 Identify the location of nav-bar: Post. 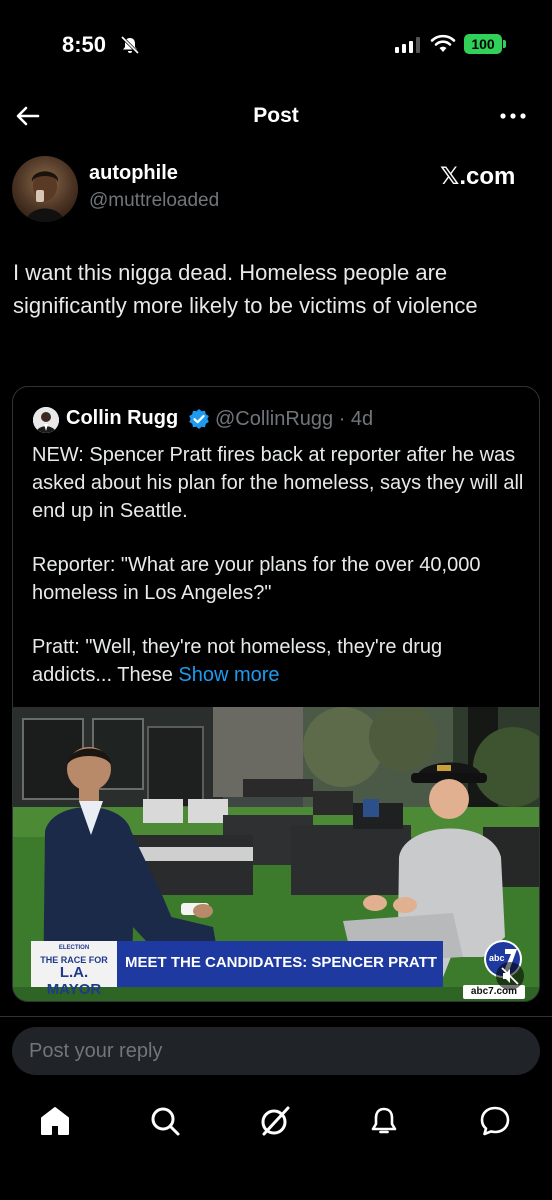
(276, 116).